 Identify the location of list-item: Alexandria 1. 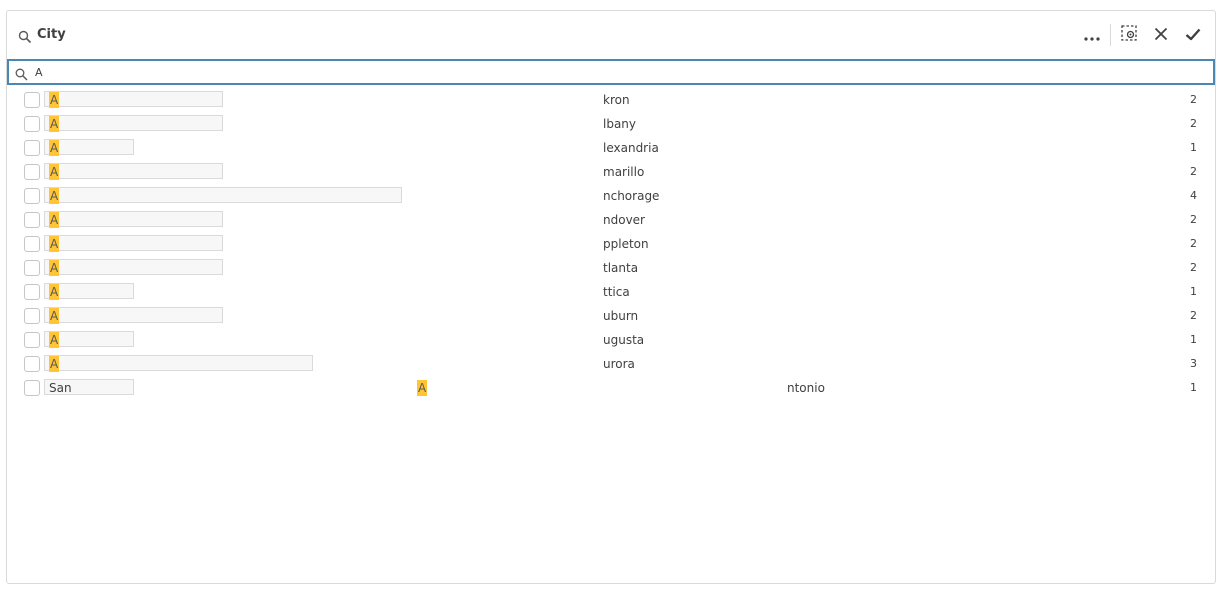
(611, 149).